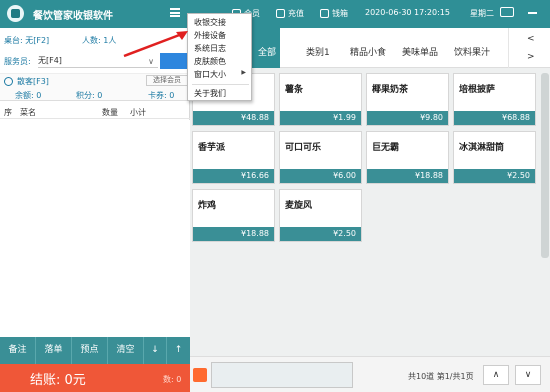 Image resolution: width=550 pixels, height=392 pixels. What do you see at coordinates (126, 350) in the screenshot?
I see `clear-button: 清空` at bounding box center [126, 350].